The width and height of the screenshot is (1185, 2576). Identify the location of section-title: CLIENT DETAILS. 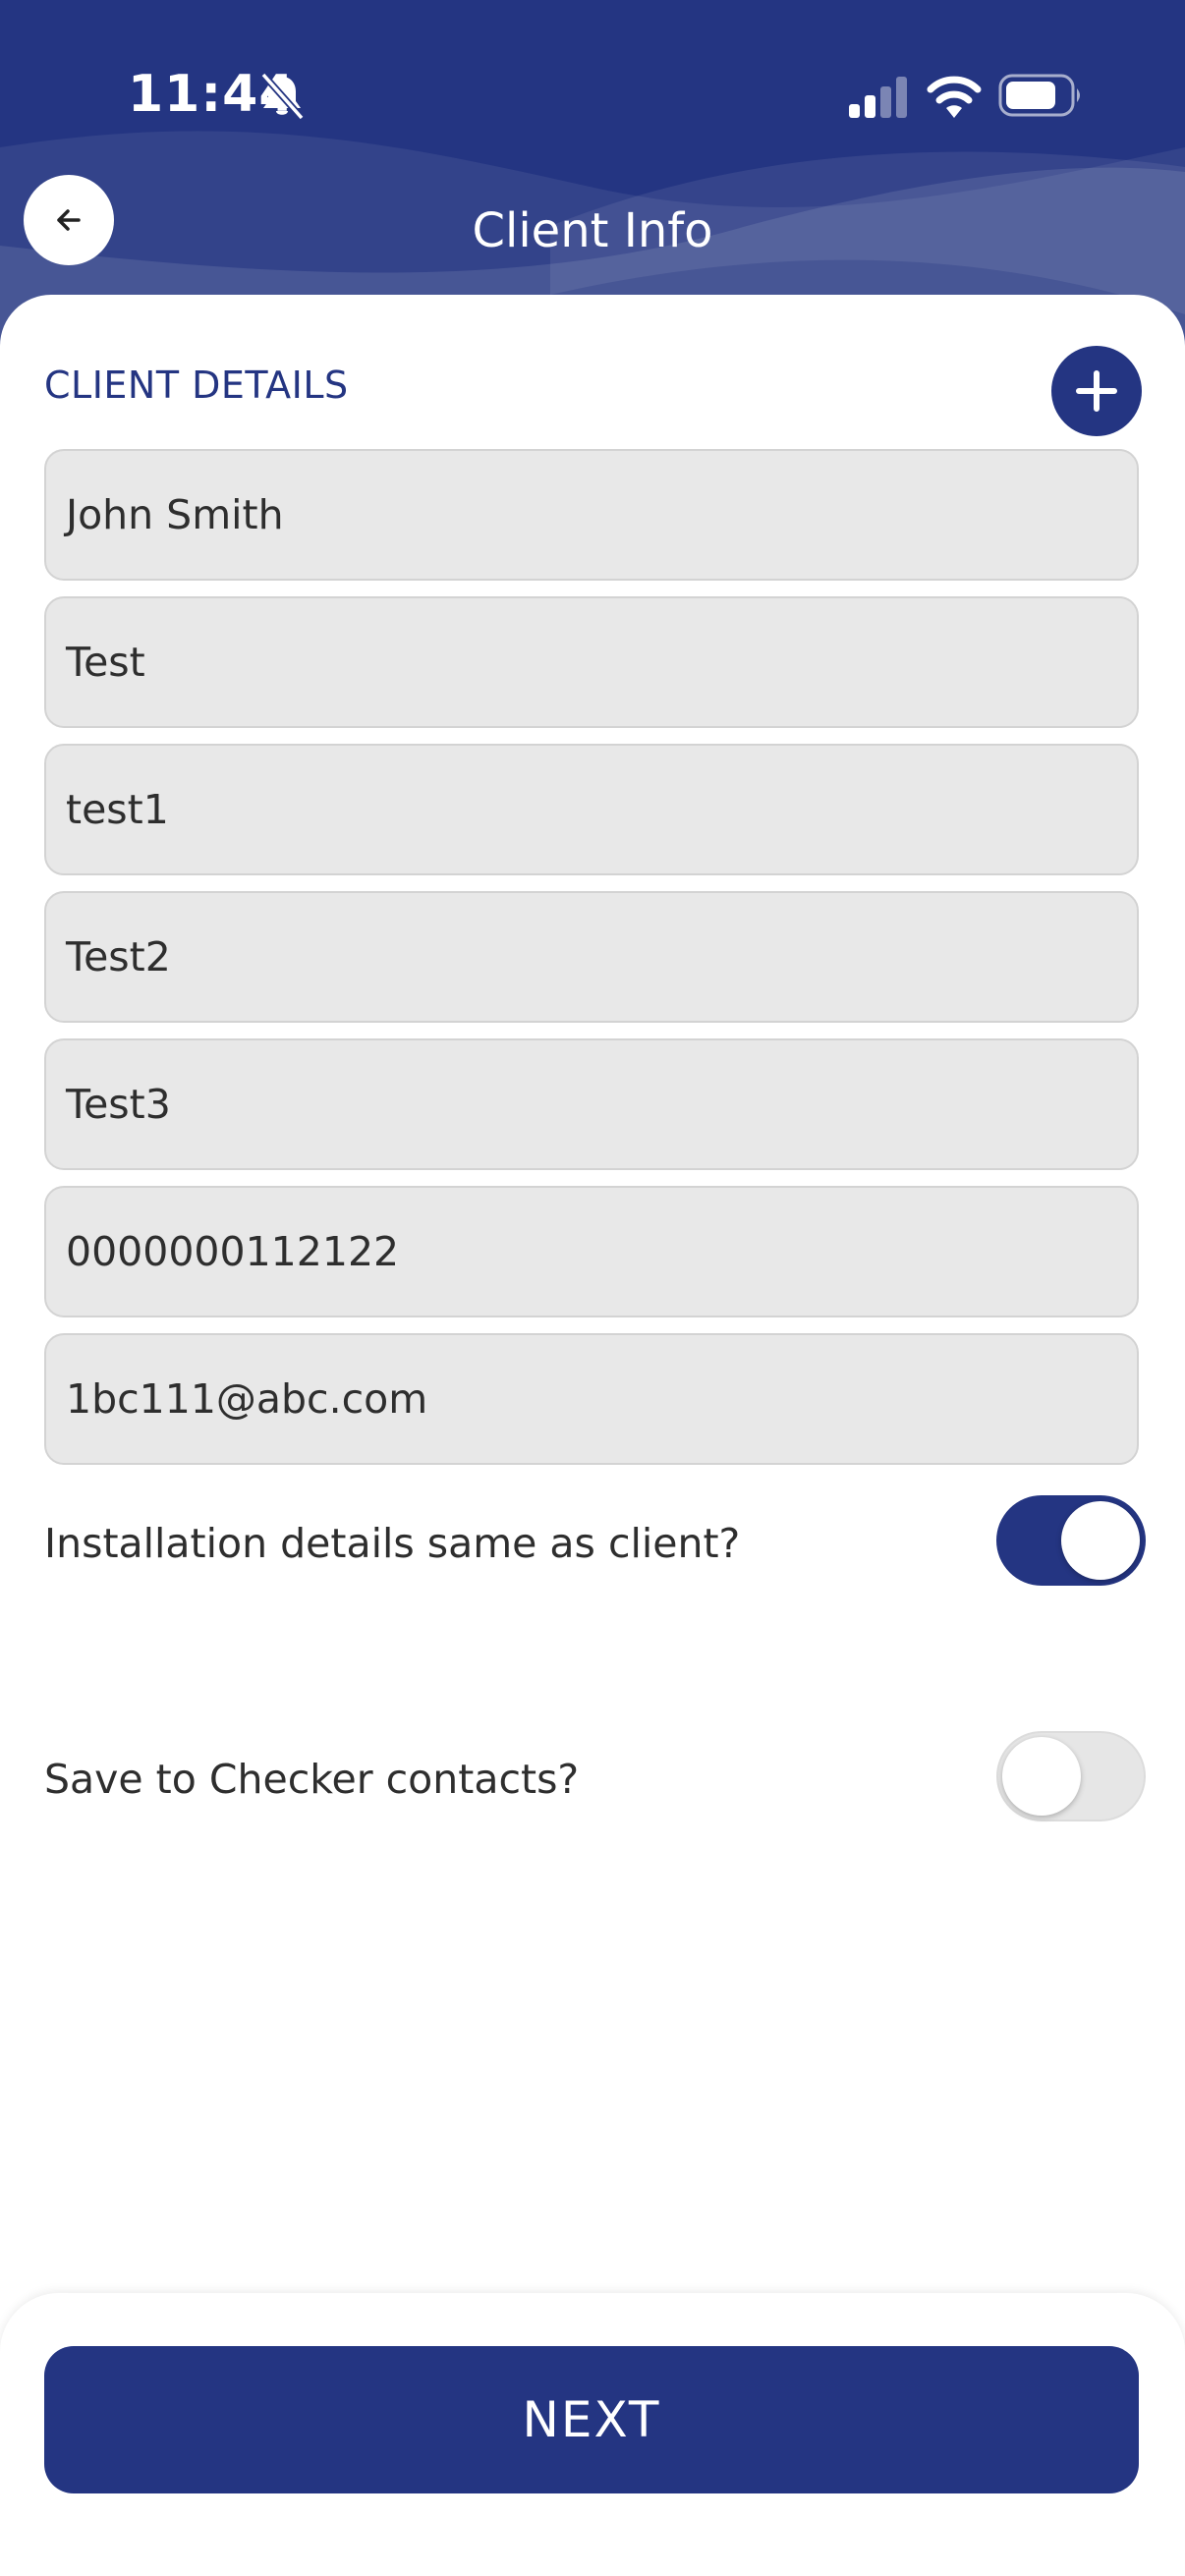
(197, 385).